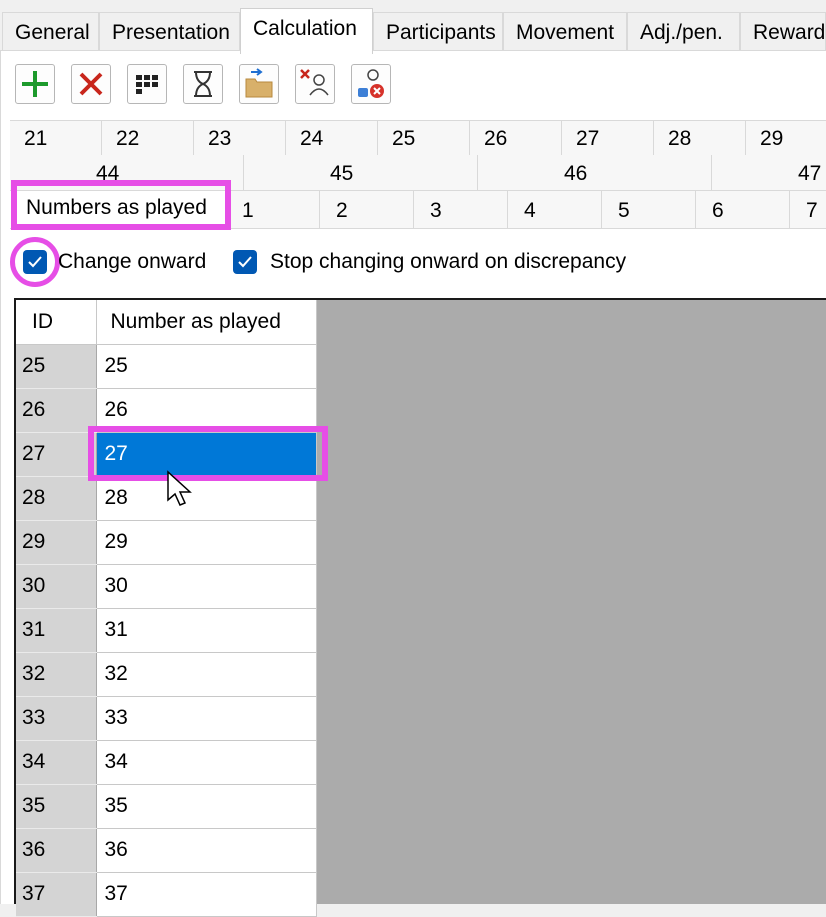 The image size is (826, 917). I want to click on row-number: 37, so click(206, 894).